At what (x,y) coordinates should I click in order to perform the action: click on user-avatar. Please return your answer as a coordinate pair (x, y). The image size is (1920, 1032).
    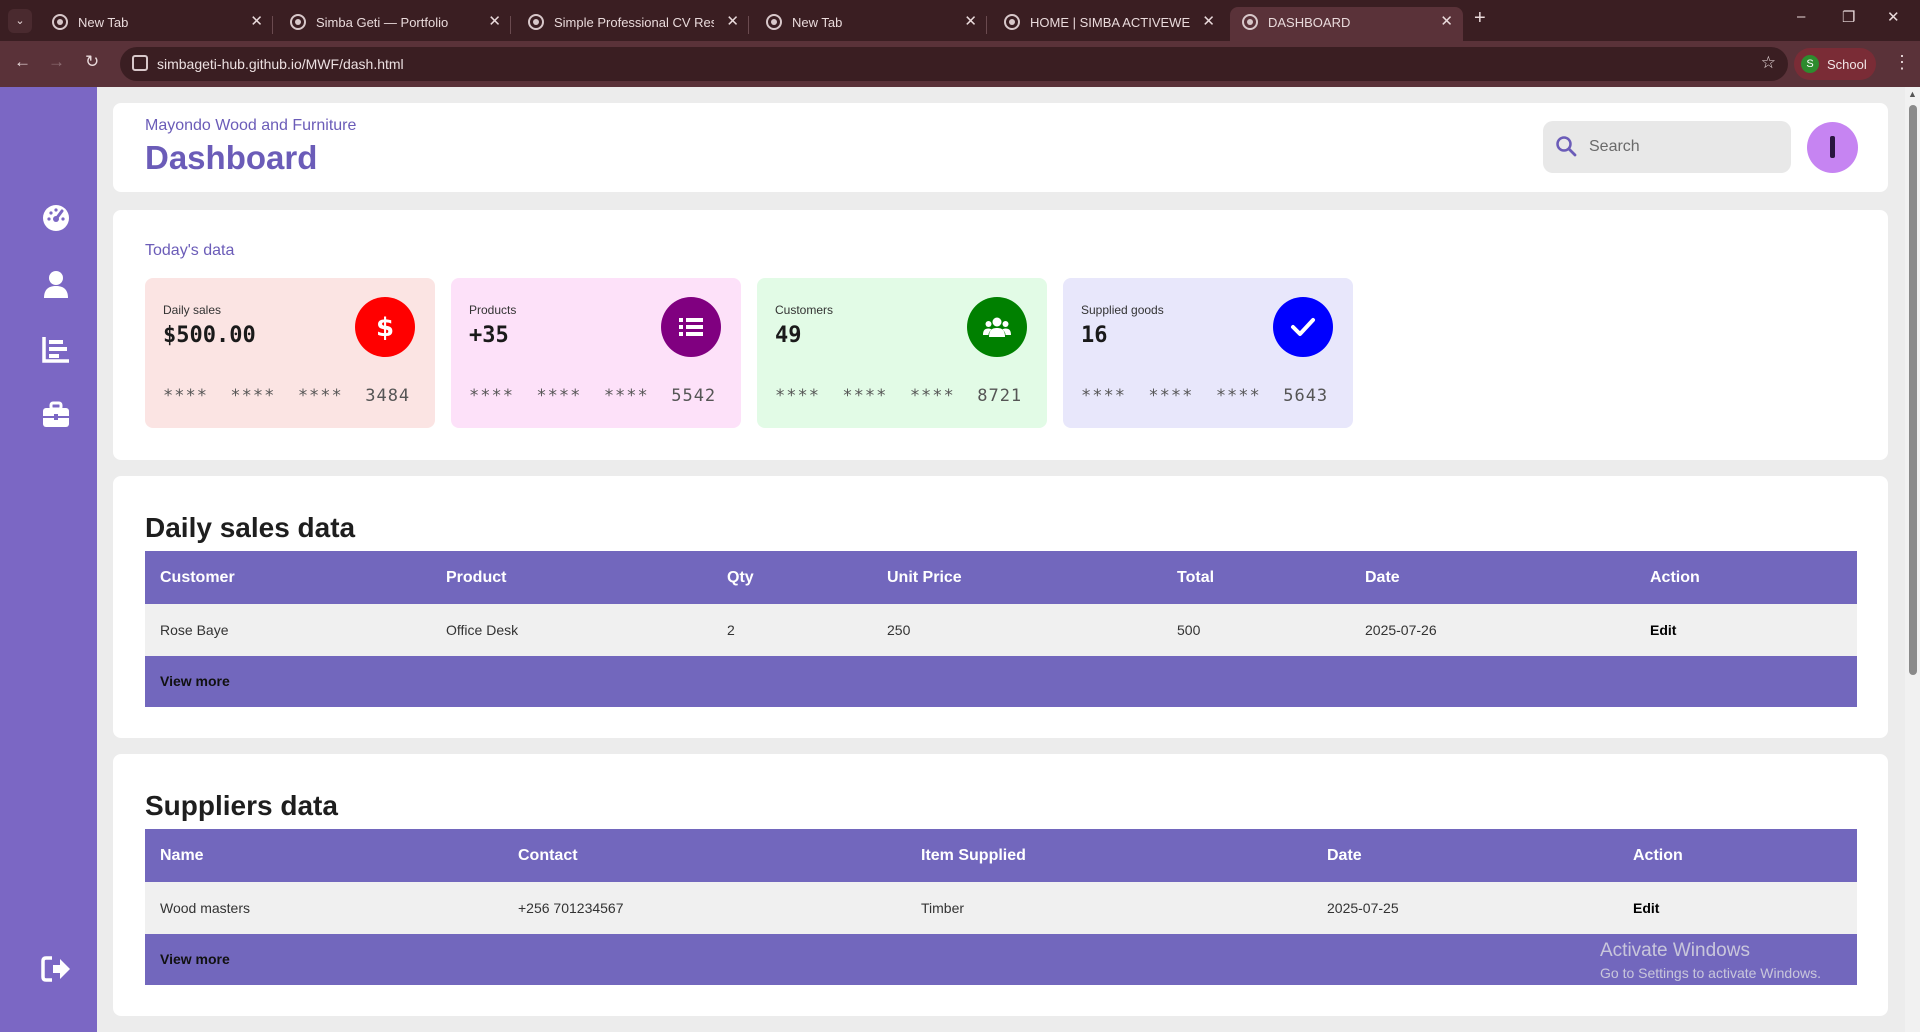
    Looking at the image, I should click on (1832, 147).